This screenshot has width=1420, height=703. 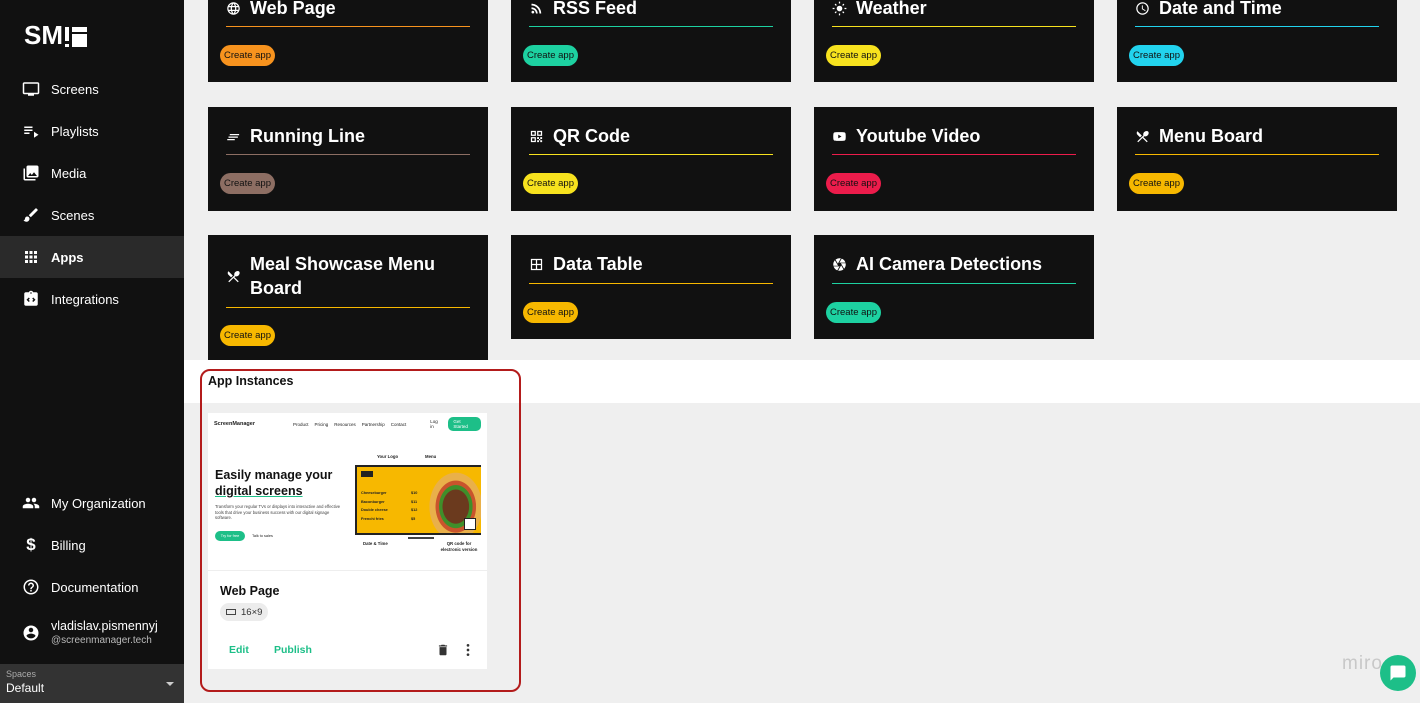 What do you see at coordinates (651, 159) in the screenshot?
I see `app-card-qr-code: QR Code Create app` at bounding box center [651, 159].